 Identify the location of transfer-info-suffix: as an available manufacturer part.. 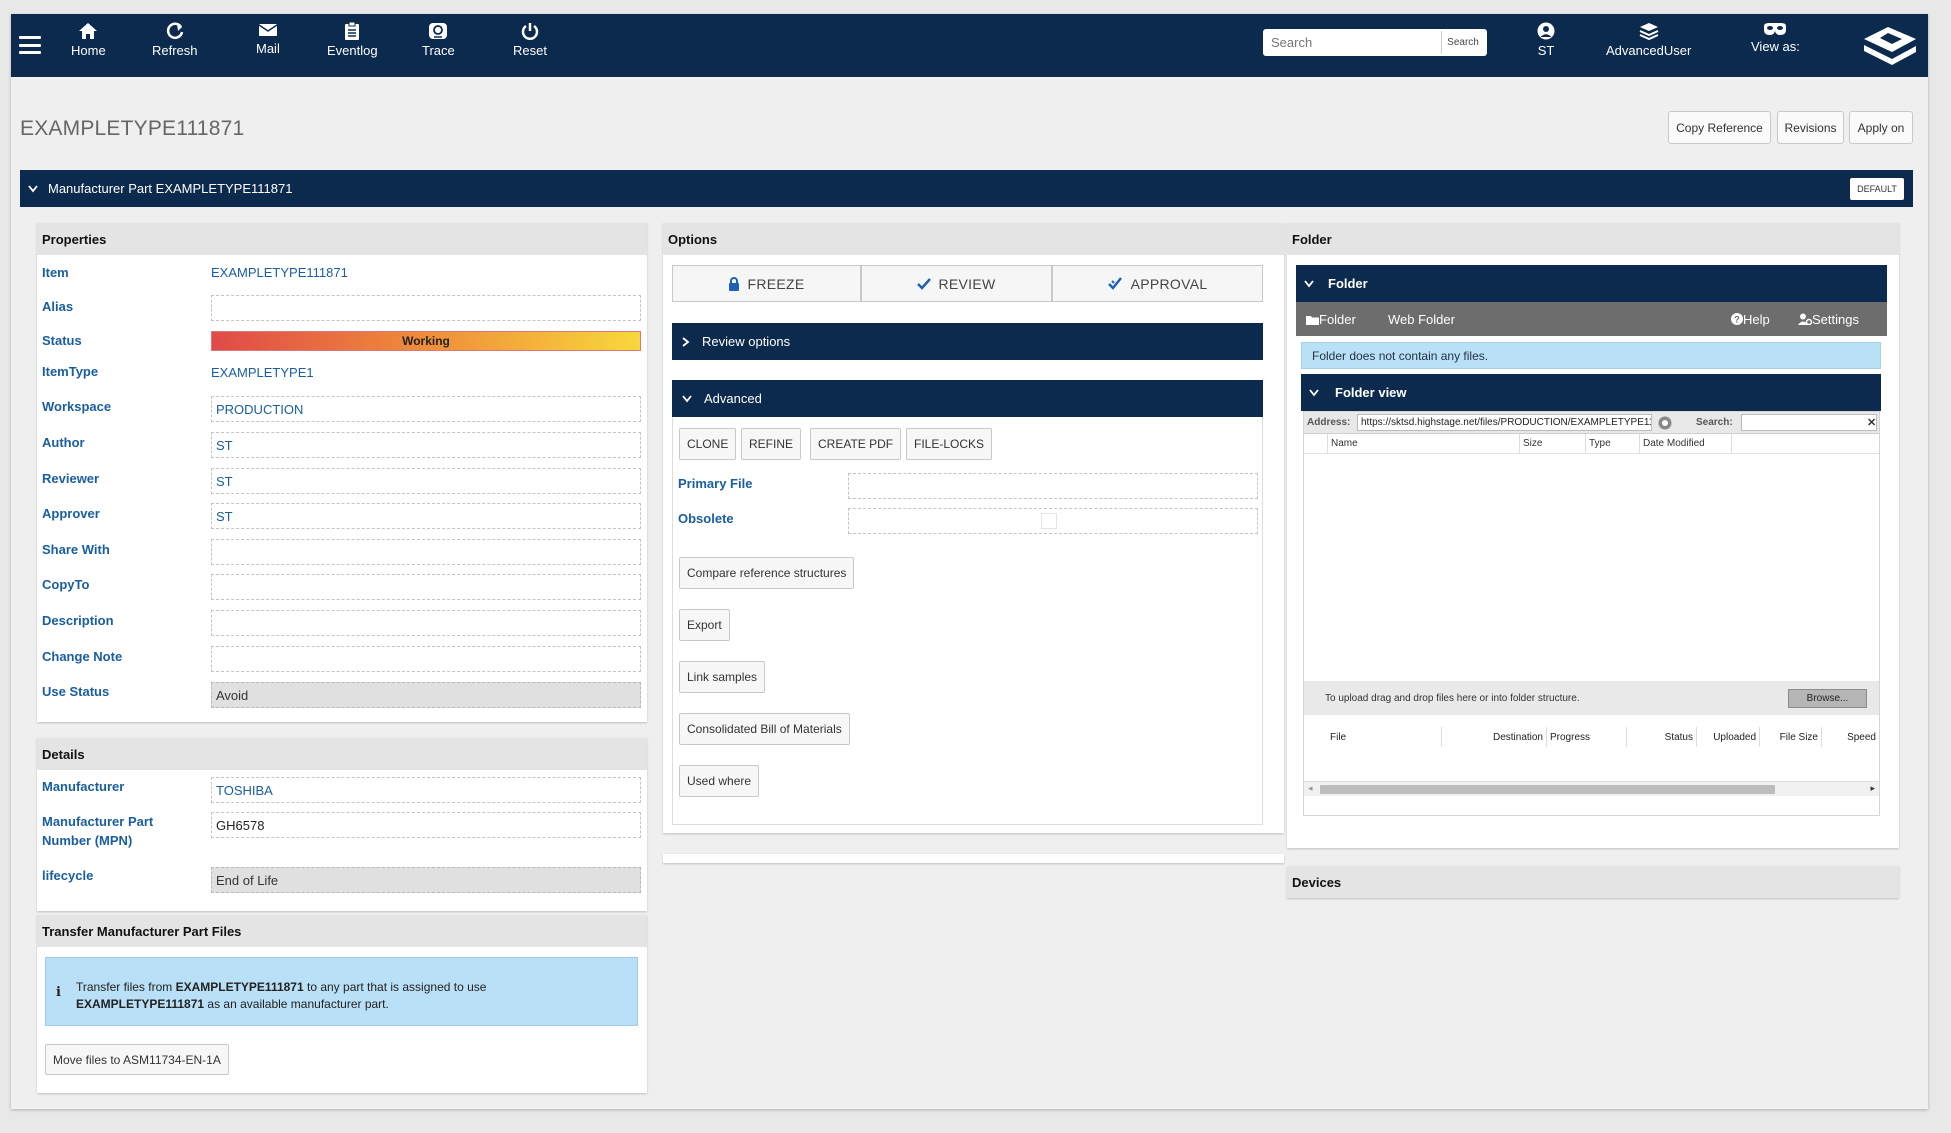
(296, 1004).